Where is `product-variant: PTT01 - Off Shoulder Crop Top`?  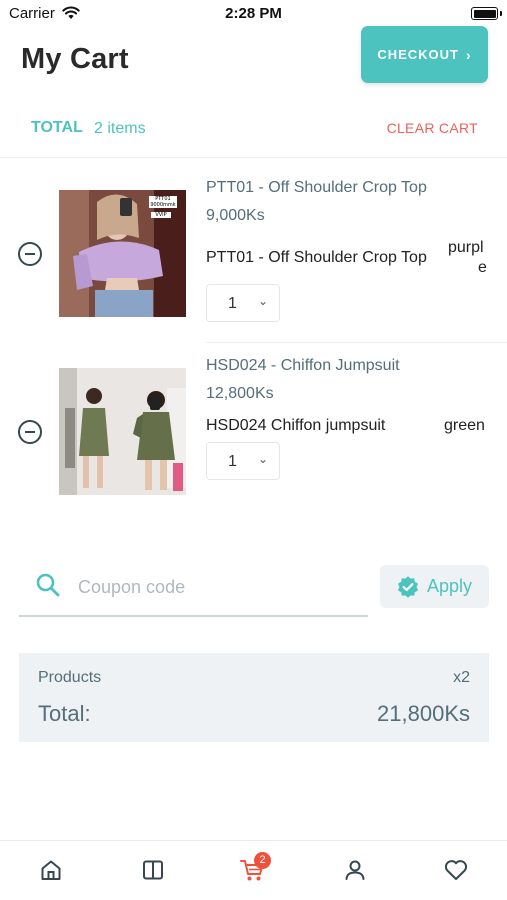 product-variant: PTT01 - Off Shoulder Crop Top is located at coordinates (316, 257).